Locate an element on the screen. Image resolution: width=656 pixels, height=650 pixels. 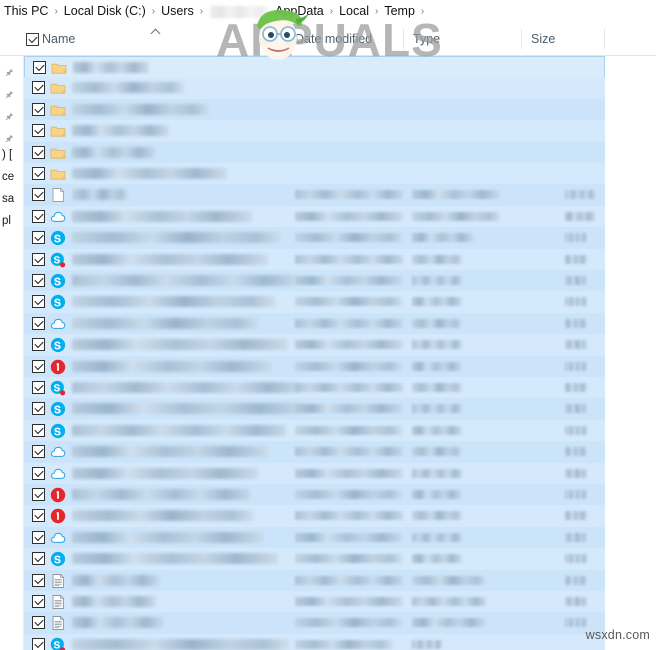
column-header-name: Name is located at coordinates (156, 39).